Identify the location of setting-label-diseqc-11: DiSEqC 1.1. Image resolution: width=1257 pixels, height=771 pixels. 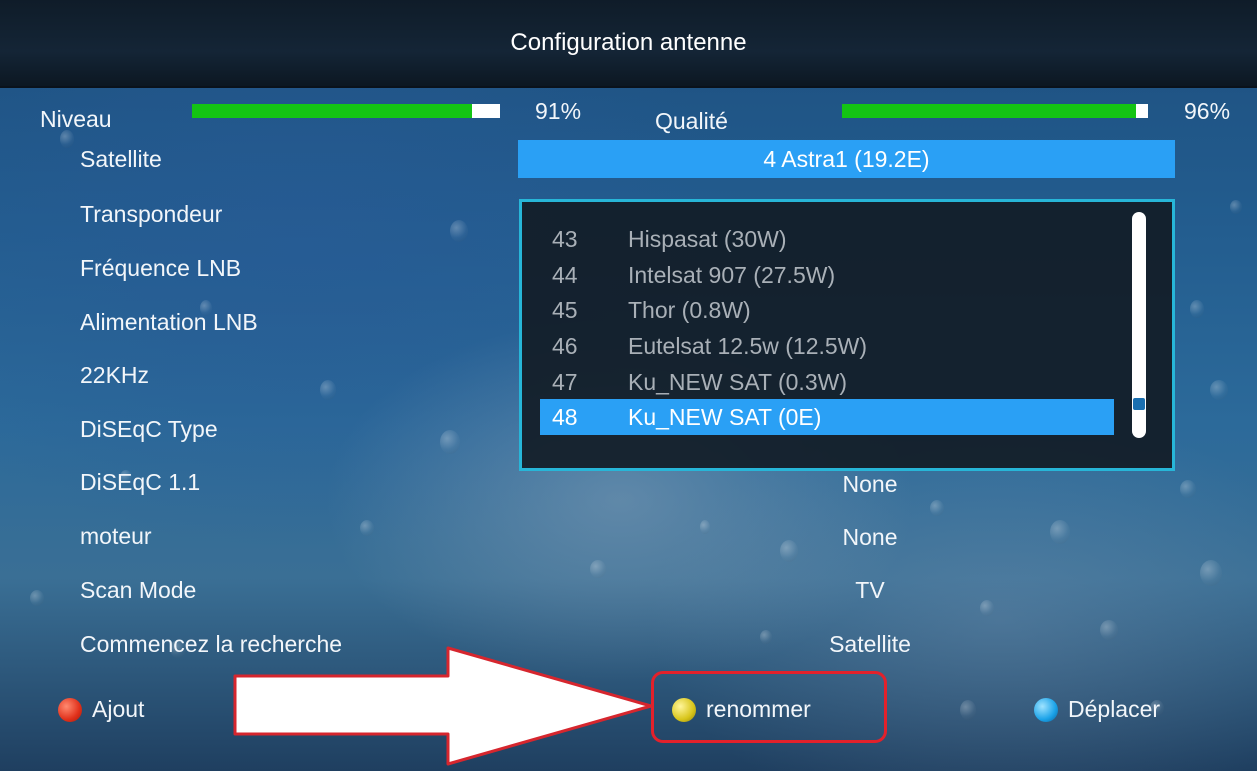
(140, 482).